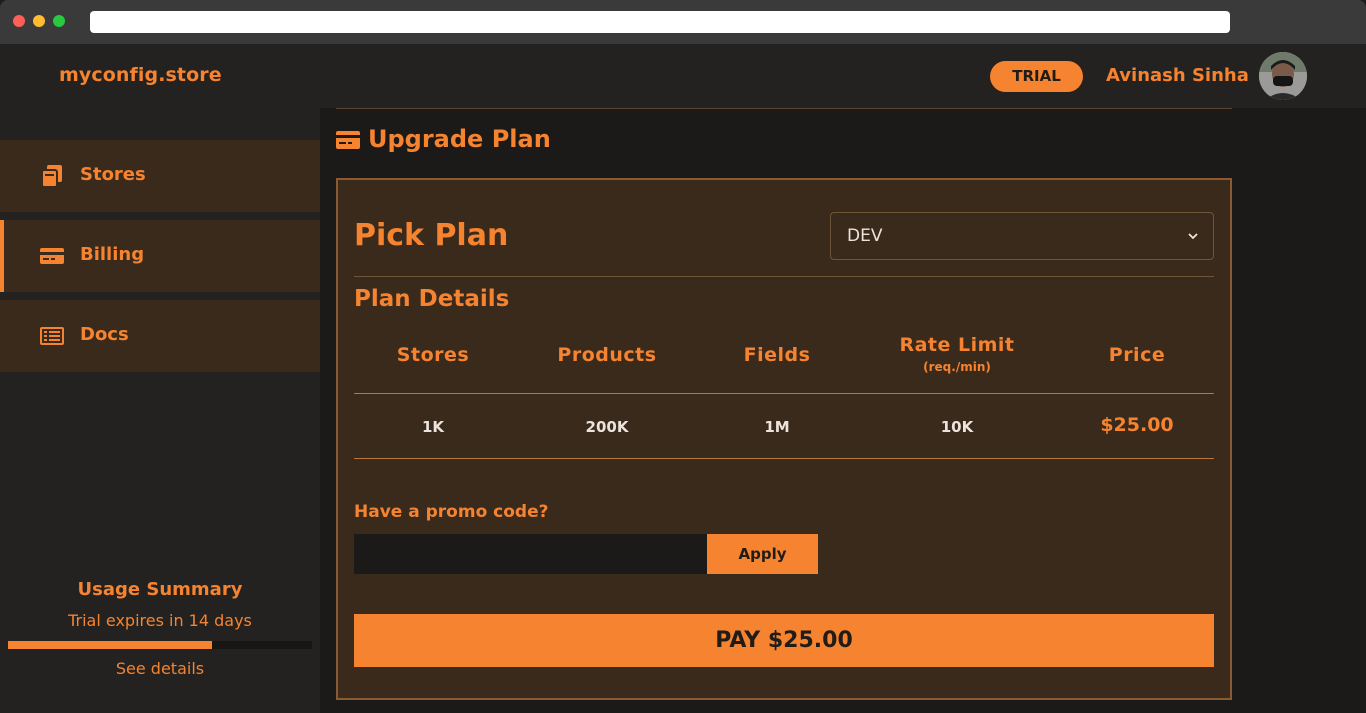  Describe the element at coordinates (865, 236) in the screenshot. I see `plan-select-value: DEV` at that location.